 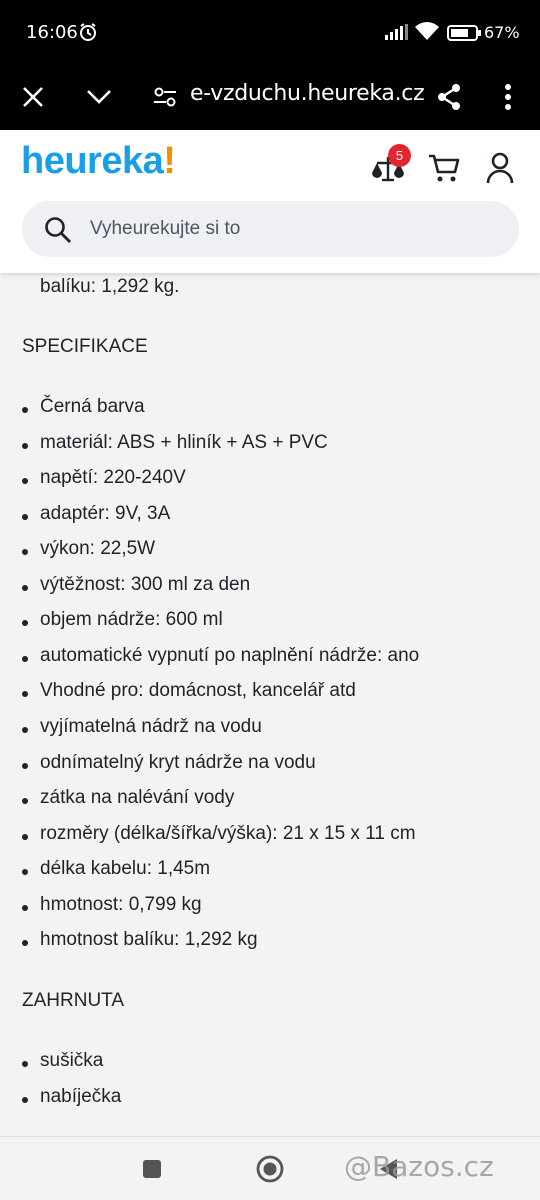 What do you see at coordinates (125, 869) in the screenshot?
I see `list-item: délka kabelu: 1,45m` at bounding box center [125, 869].